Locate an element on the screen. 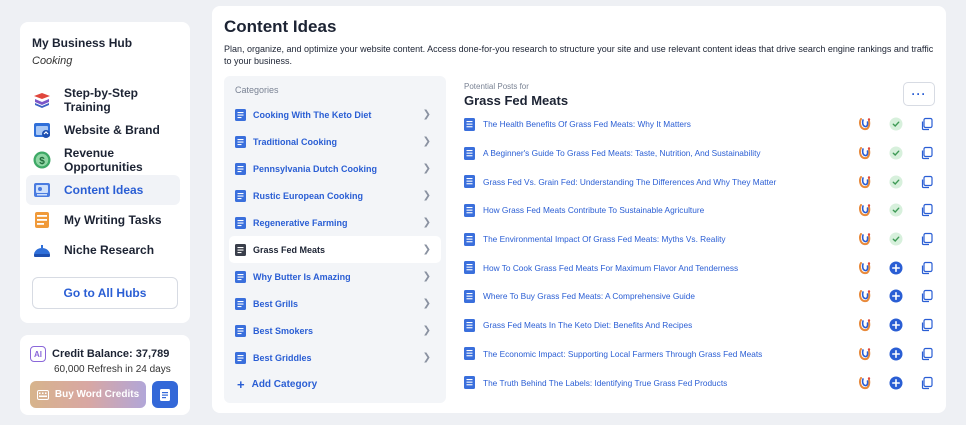 This screenshot has width=966, height=425. hub-title: My Business Hub is located at coordinates (82, 43).